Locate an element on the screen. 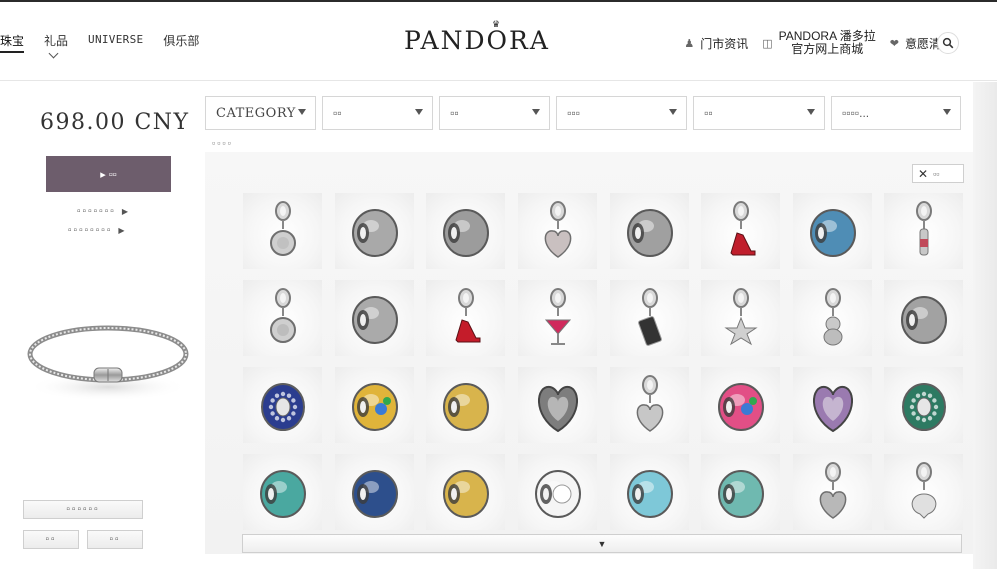 This screenshot has height=569, width=997. left-action-button-a: ▫▫ is located at coordinates (51, 539).